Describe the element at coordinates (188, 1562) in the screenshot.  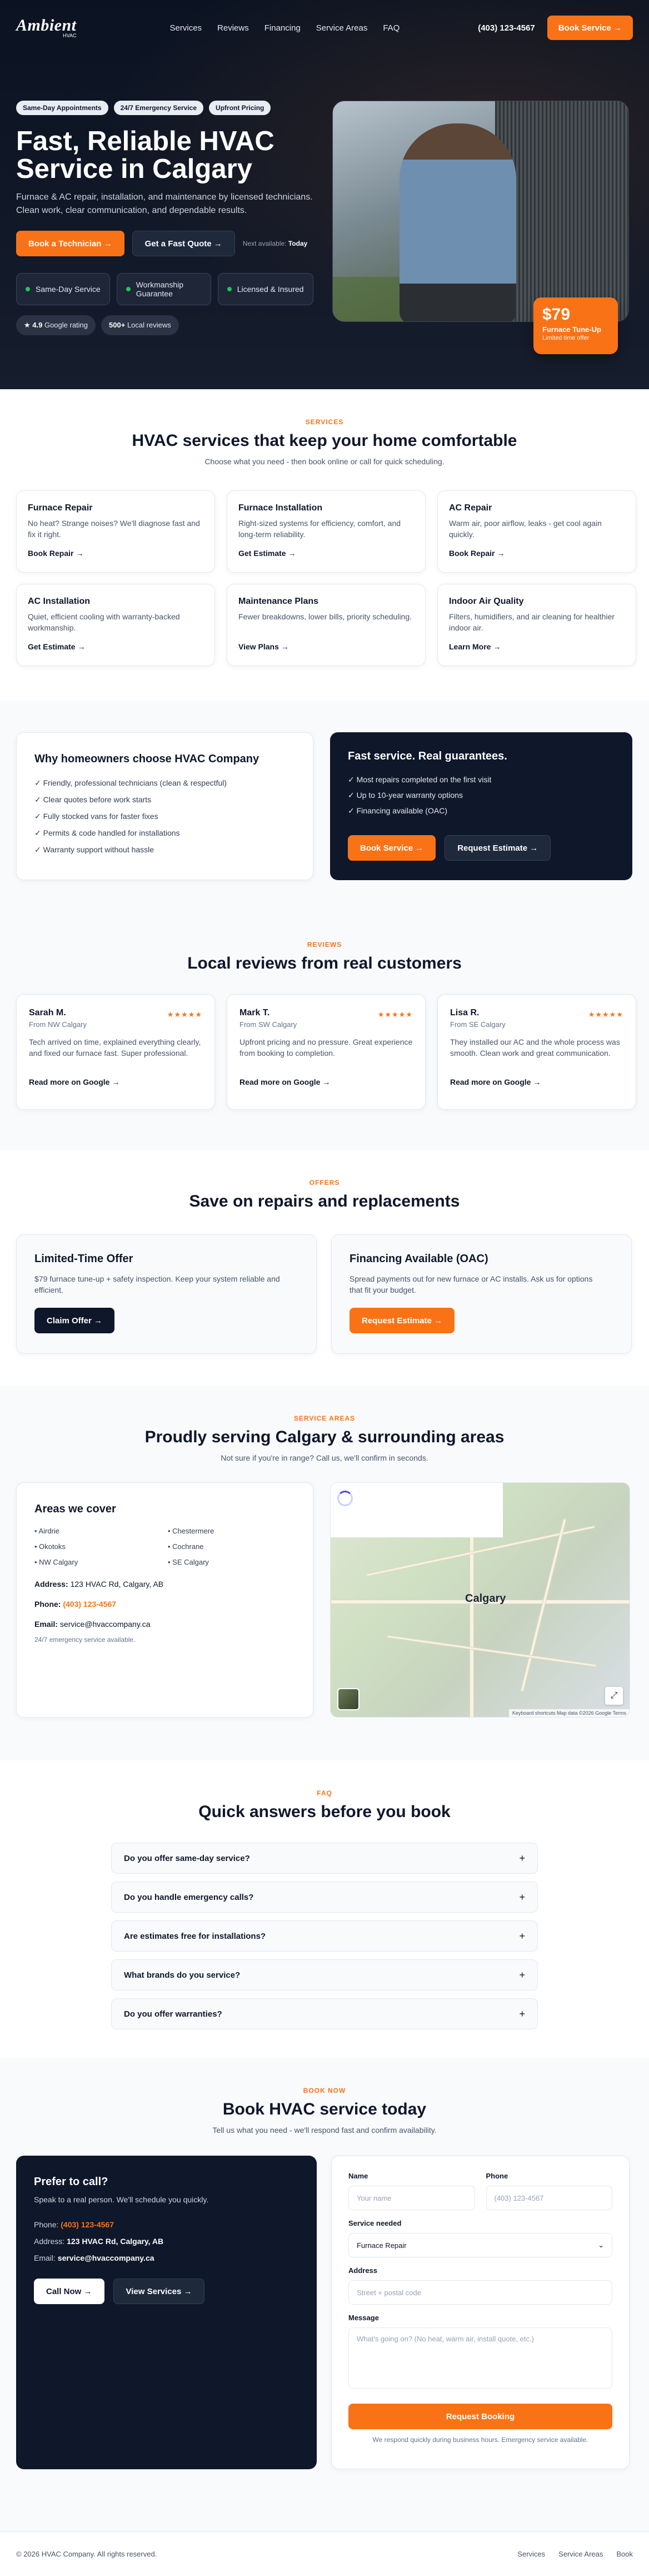
I see `area-item: • SE Calgary` at that location.